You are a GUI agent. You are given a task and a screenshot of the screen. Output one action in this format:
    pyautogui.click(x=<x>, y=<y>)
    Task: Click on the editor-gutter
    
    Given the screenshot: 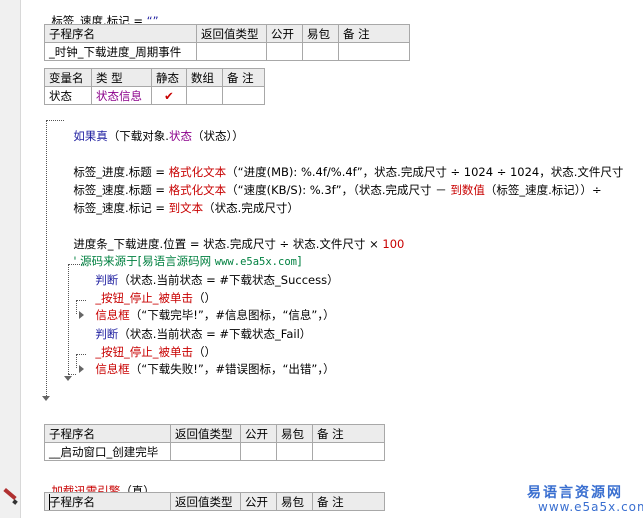 What is the action you would take?
    pyautogui.click(x=10, y=259)
    